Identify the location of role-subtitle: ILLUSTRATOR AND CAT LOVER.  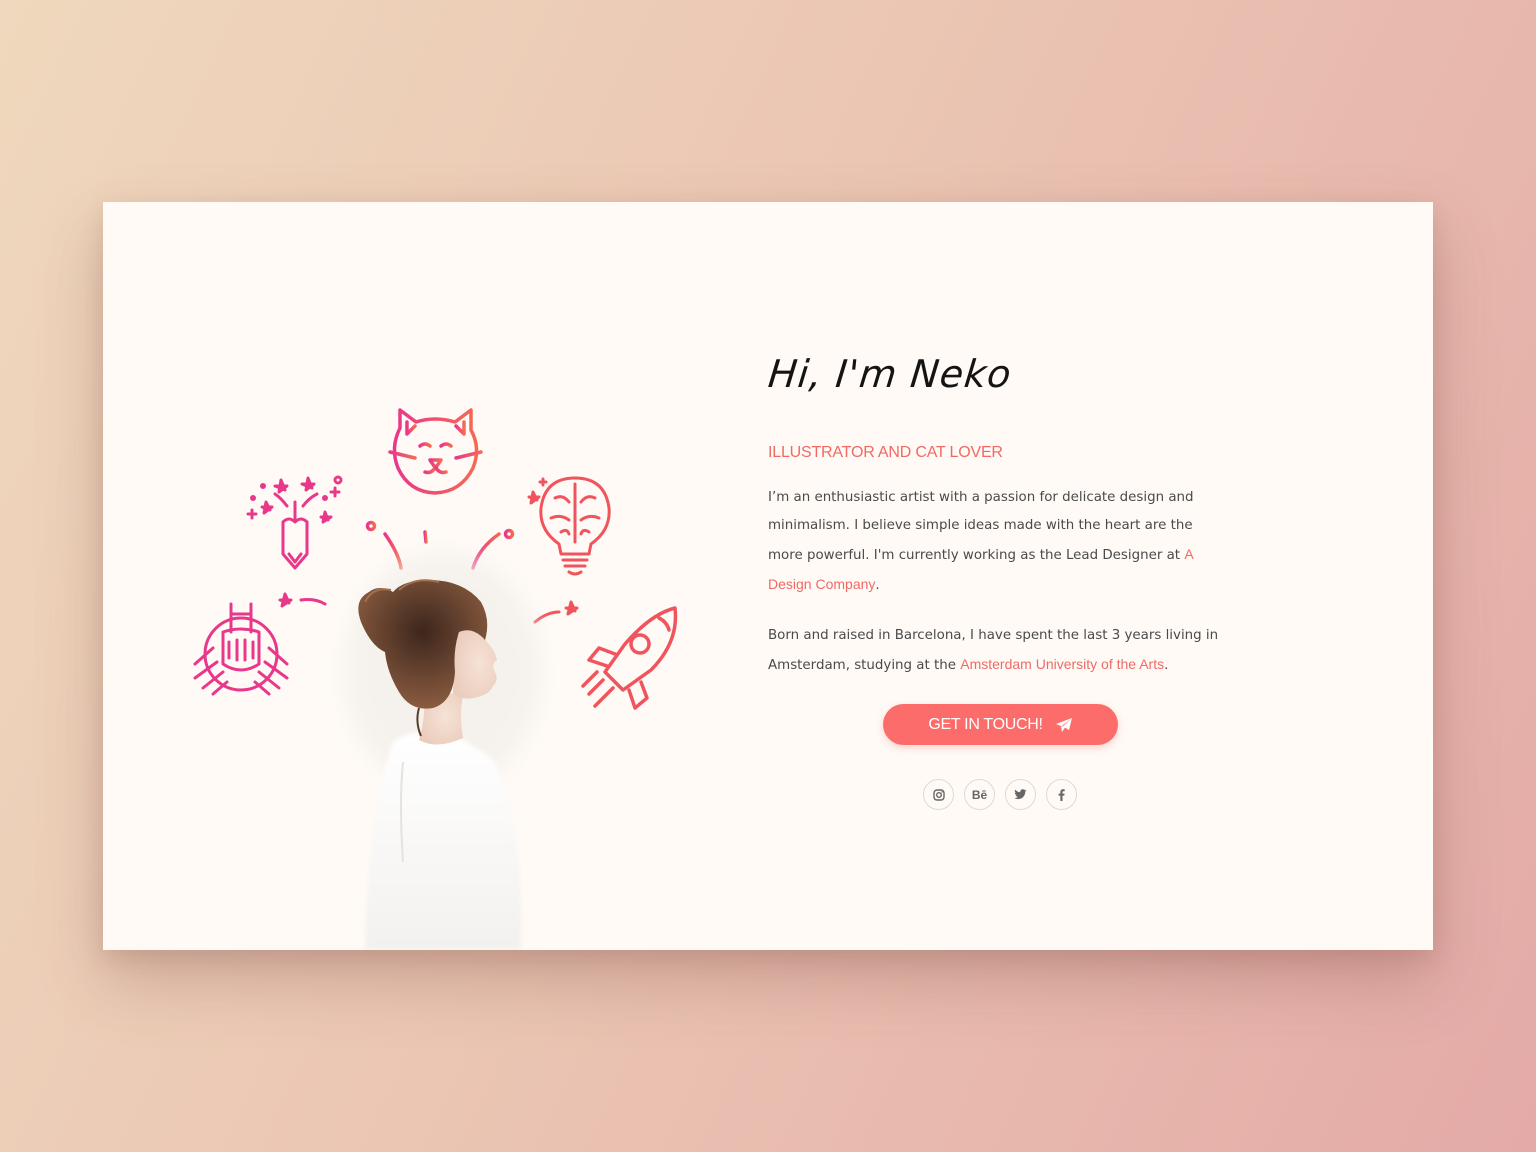
(885, 452).